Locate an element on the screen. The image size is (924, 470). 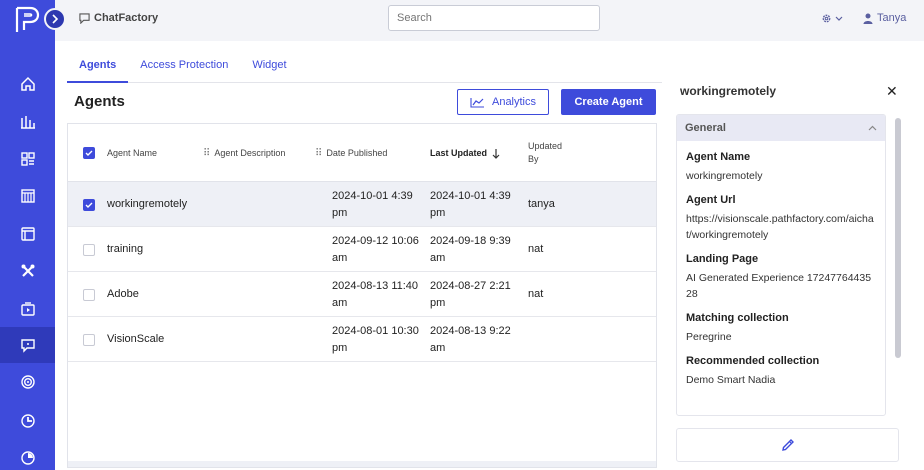
agent-name-cell: VisionScale is located at coordinates (135, 339).